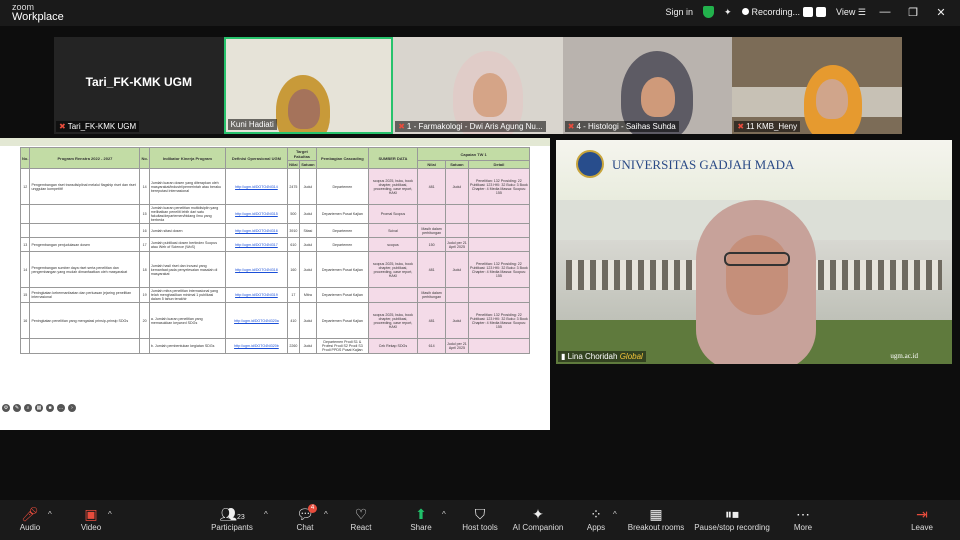  I want to click on participant-tile: ✖ 11 KMB_Heny, so click(817, 85).